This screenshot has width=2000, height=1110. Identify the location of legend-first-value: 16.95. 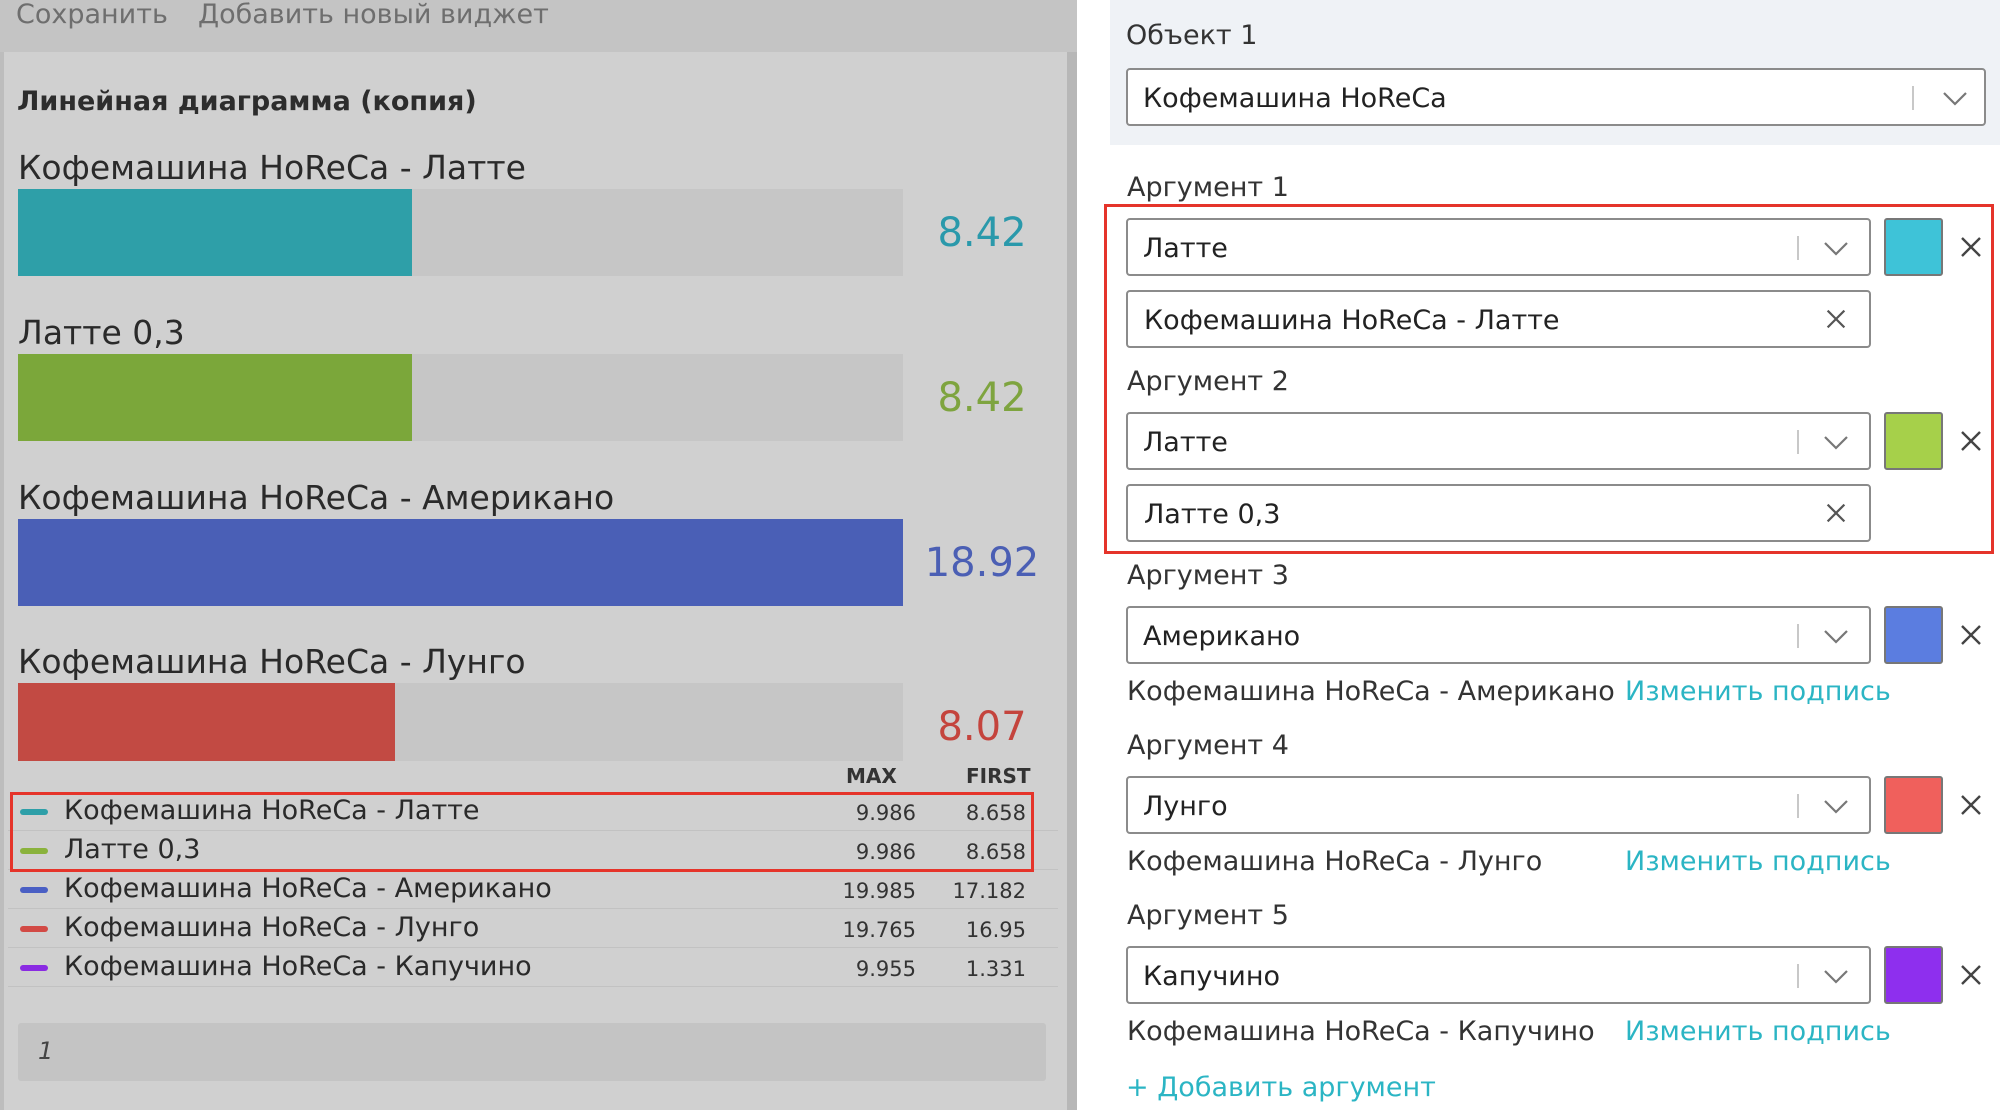
(995, 930).